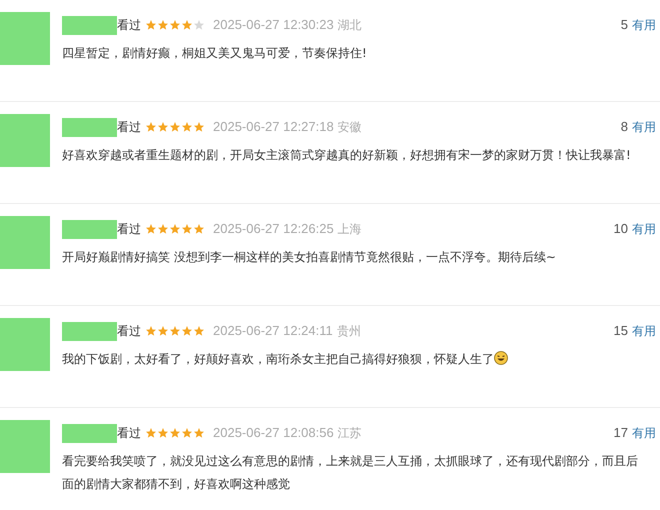 The height and width of the screenshot is (510, 660). Describe the element at coordinates (348, 331) in the screenshot. I see `location: 贵州` at that location.